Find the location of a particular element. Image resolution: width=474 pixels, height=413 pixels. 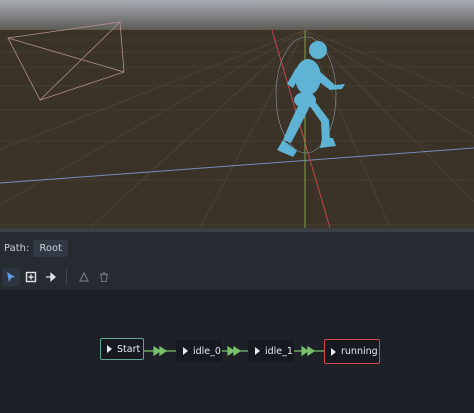

connect-transition-button is located at coordinates (51, 277).